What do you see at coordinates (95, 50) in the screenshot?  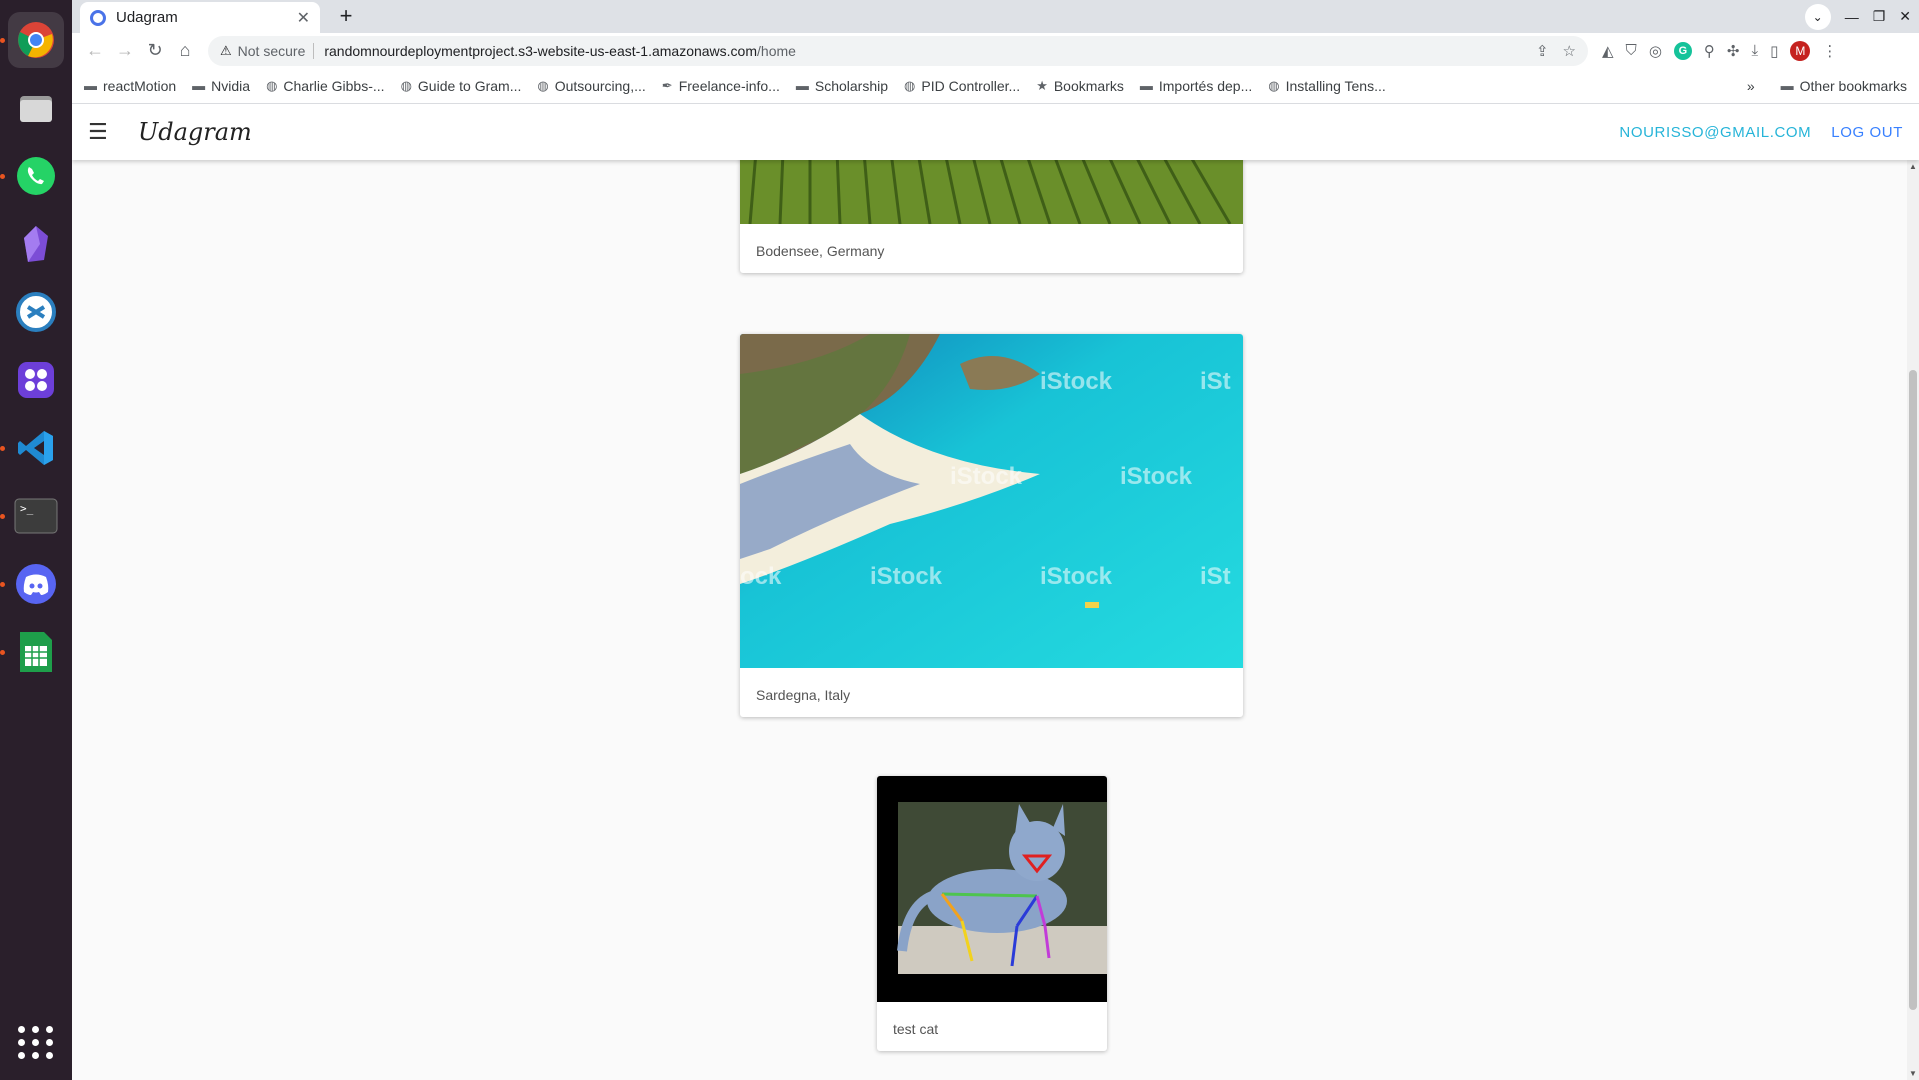 I see `back-icon: ←` at bounding box center [95, 50].